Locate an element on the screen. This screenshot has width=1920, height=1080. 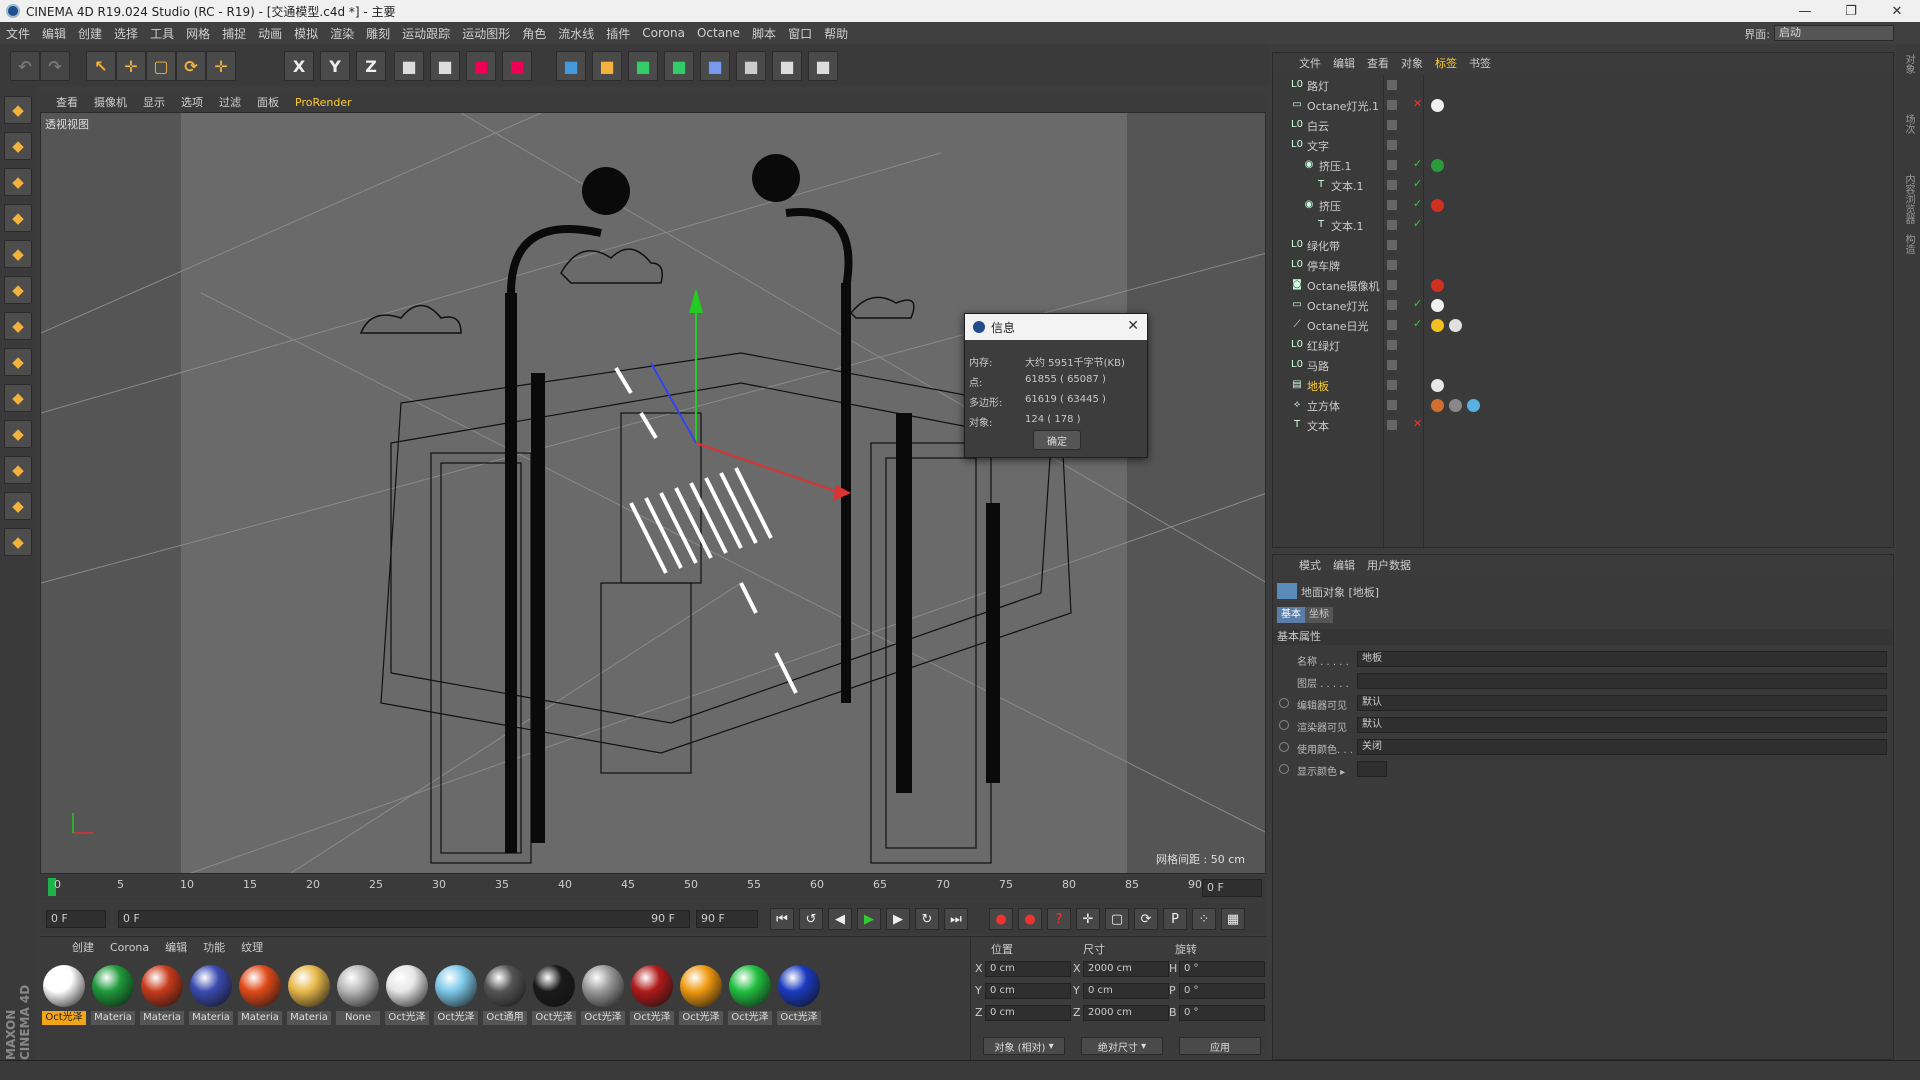
object-menu-3: 对象 is located at coordinates (1412, 63).